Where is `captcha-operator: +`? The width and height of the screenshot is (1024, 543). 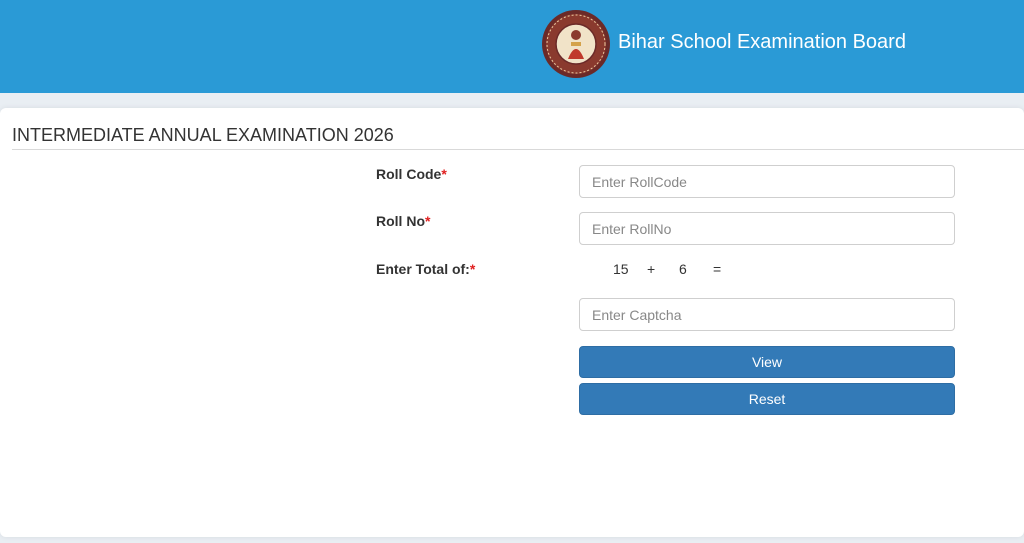 captcha-operator: + is located at coordinates (651, 269).